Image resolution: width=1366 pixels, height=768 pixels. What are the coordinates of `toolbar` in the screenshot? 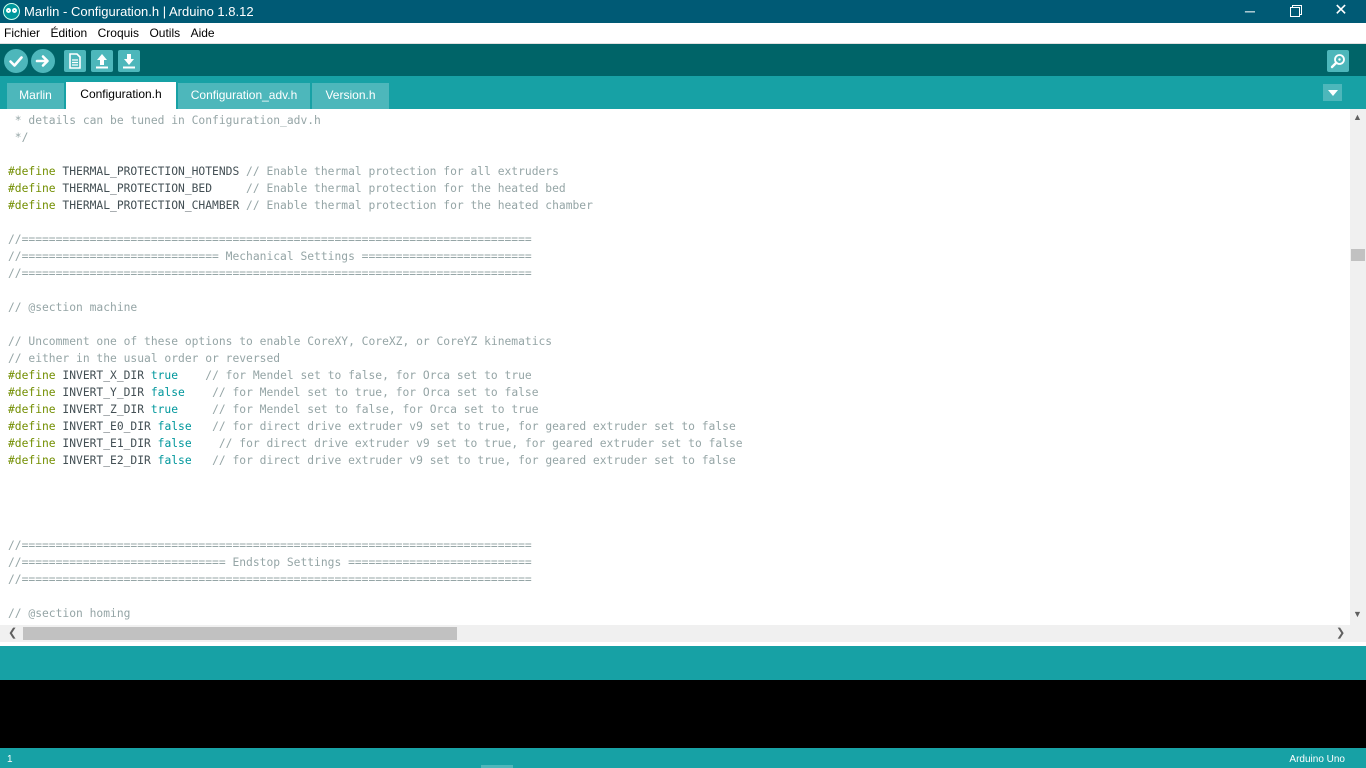 It's located at (683, 60).